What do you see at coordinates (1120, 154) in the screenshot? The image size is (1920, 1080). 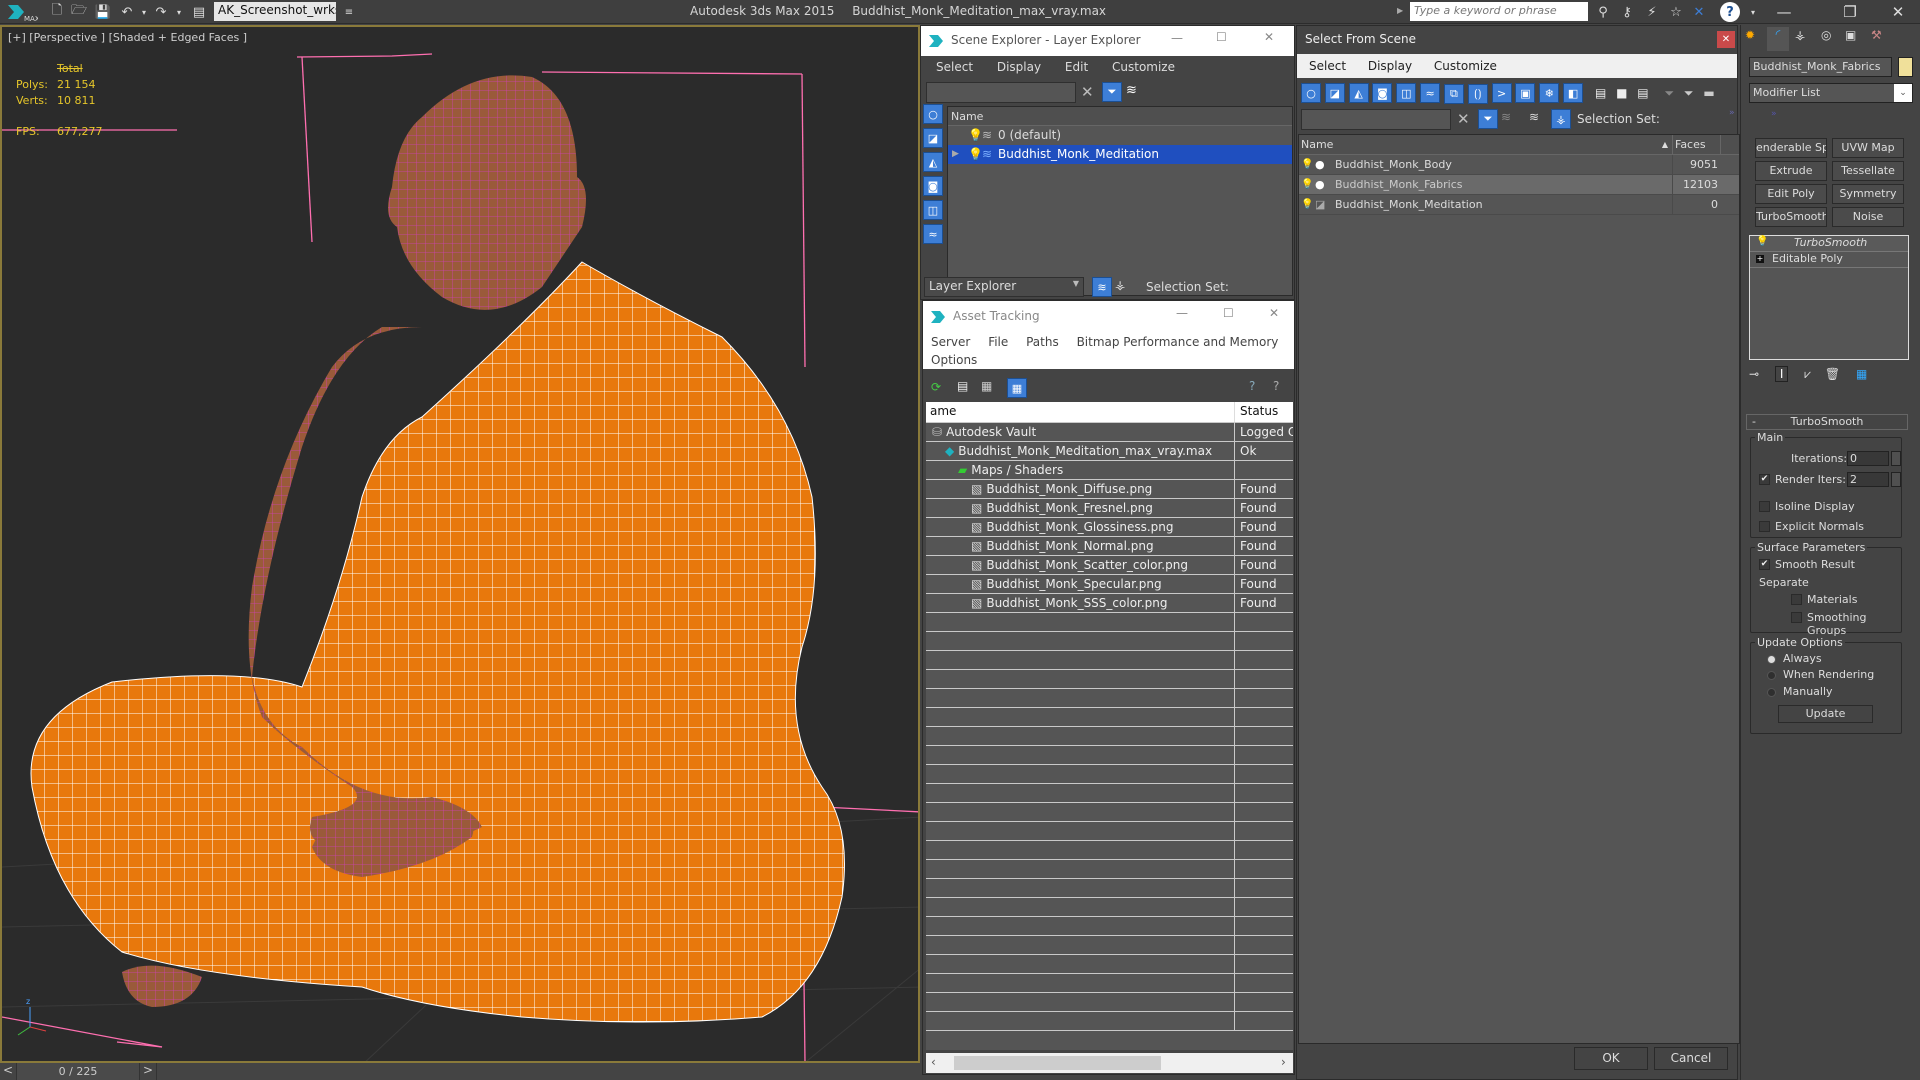 I see `layer-row-selected: ▶ 💡 ≋ Buddhist_Monk_Meditation` at bounding box center [1120, 154].